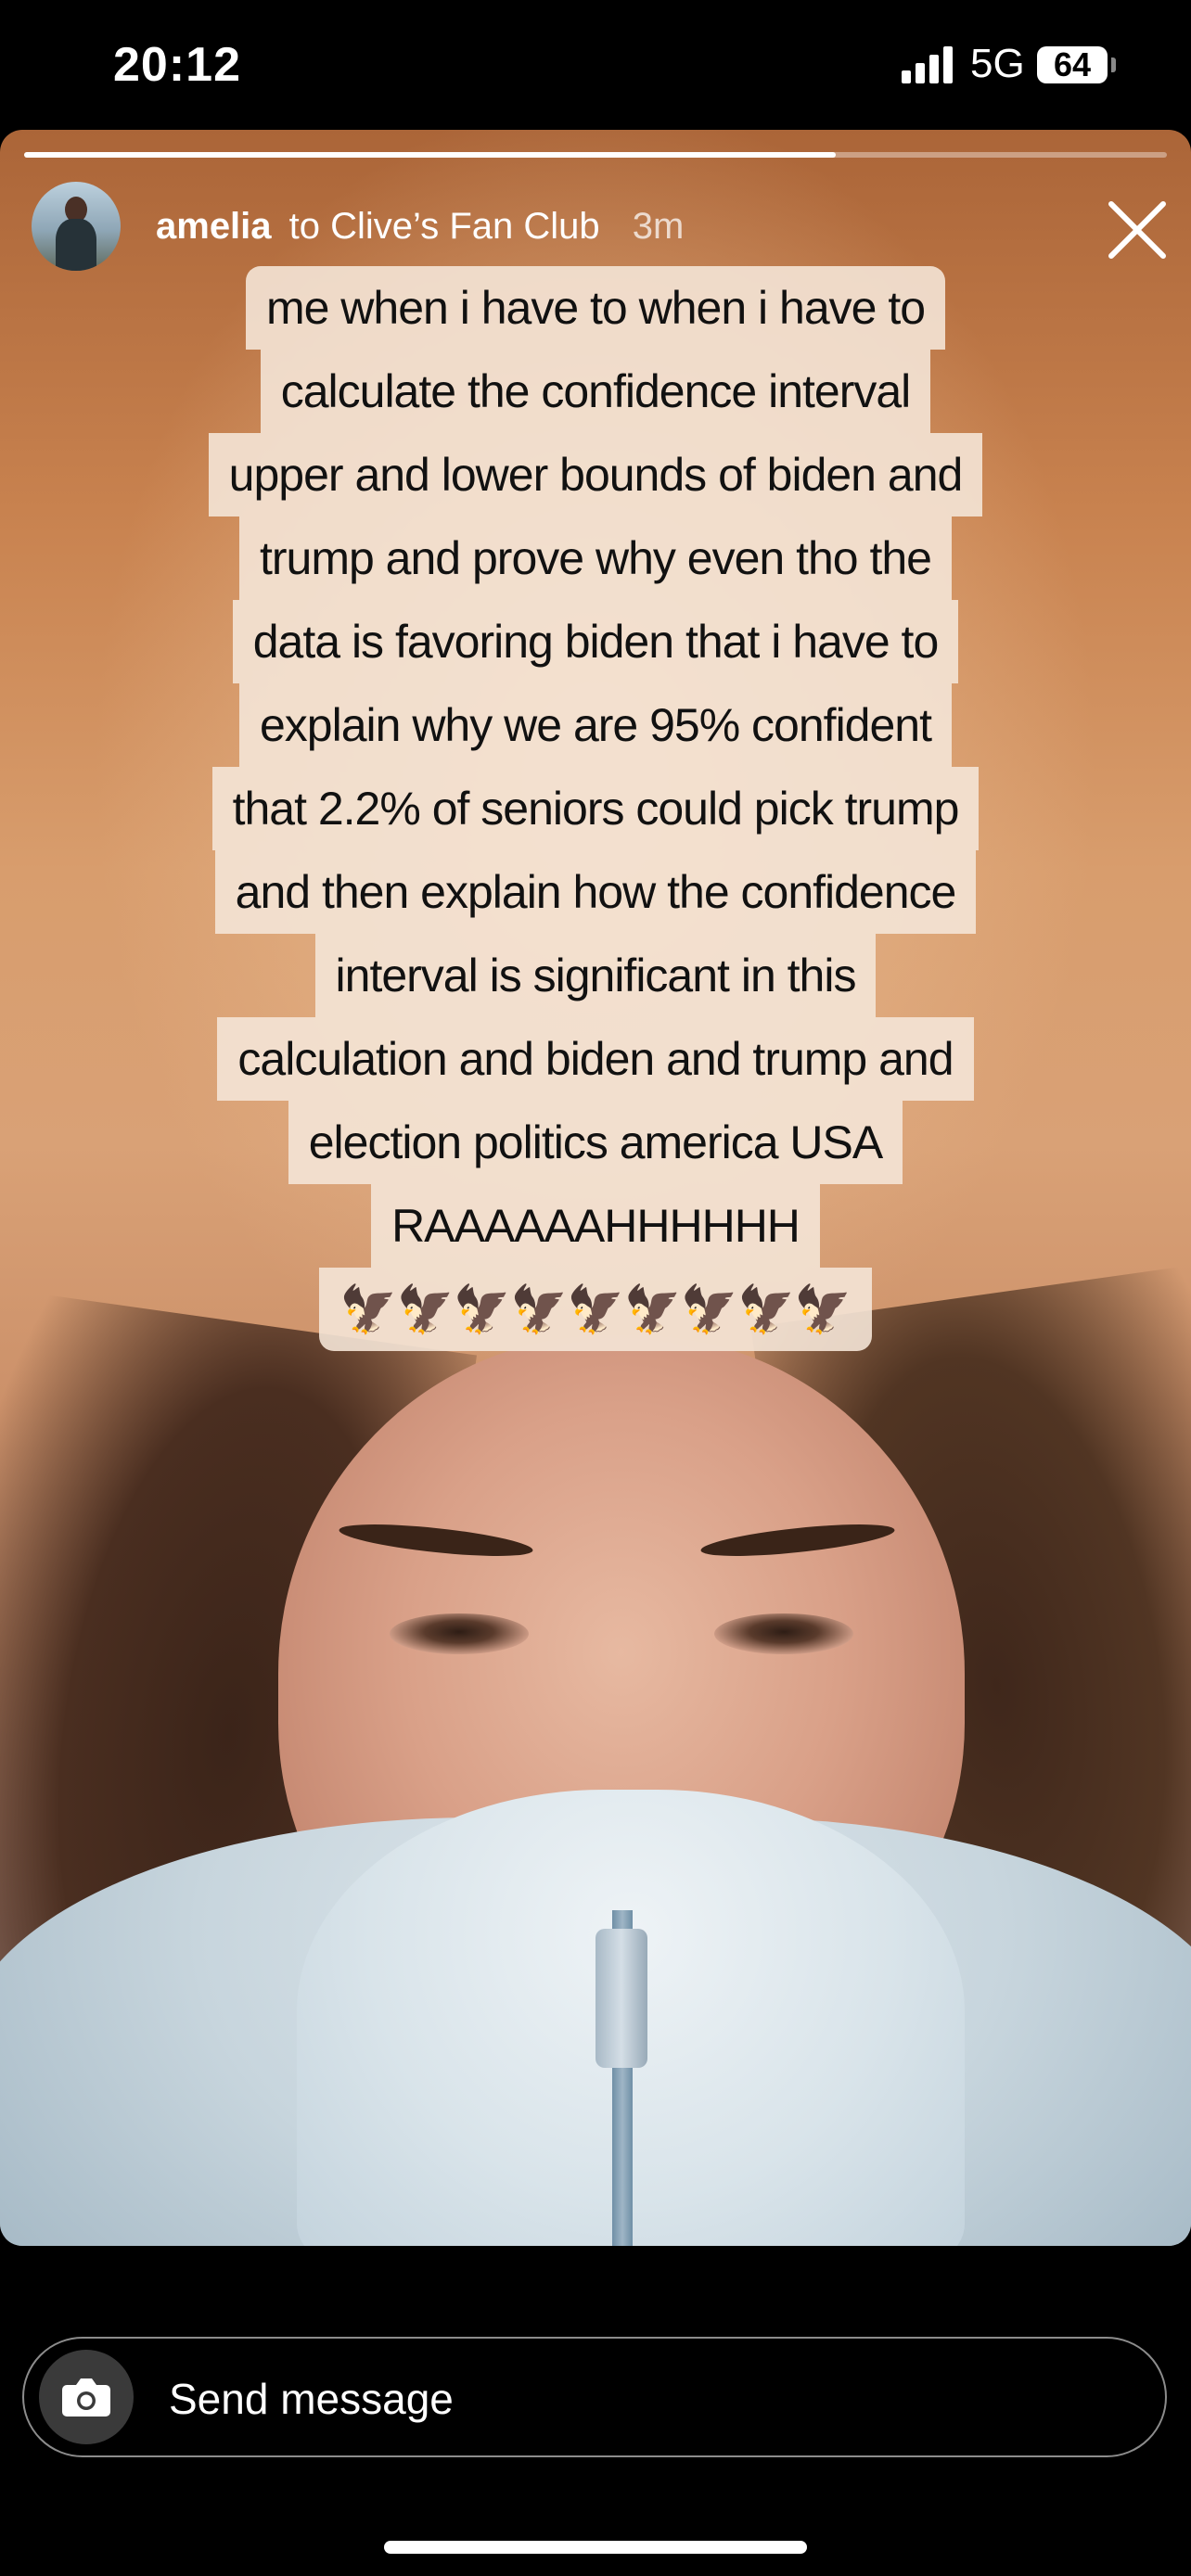  I want to click on battery-icon: 64, so click(1073, 64).